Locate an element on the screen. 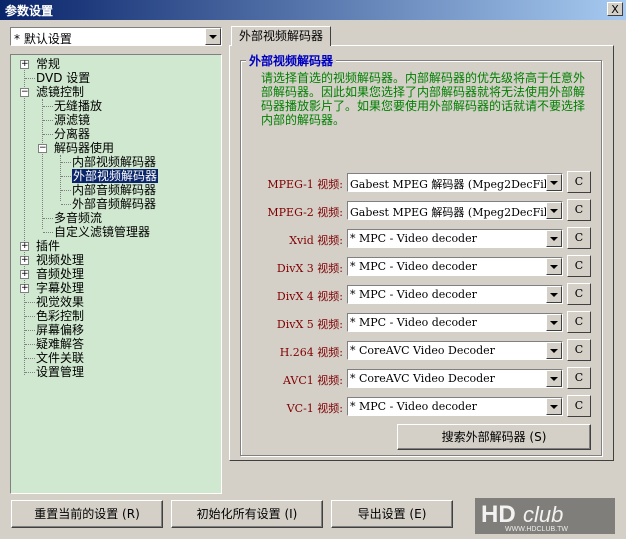  divx4-select: * MPC - Video decoder is located at coordinates (455, 294).